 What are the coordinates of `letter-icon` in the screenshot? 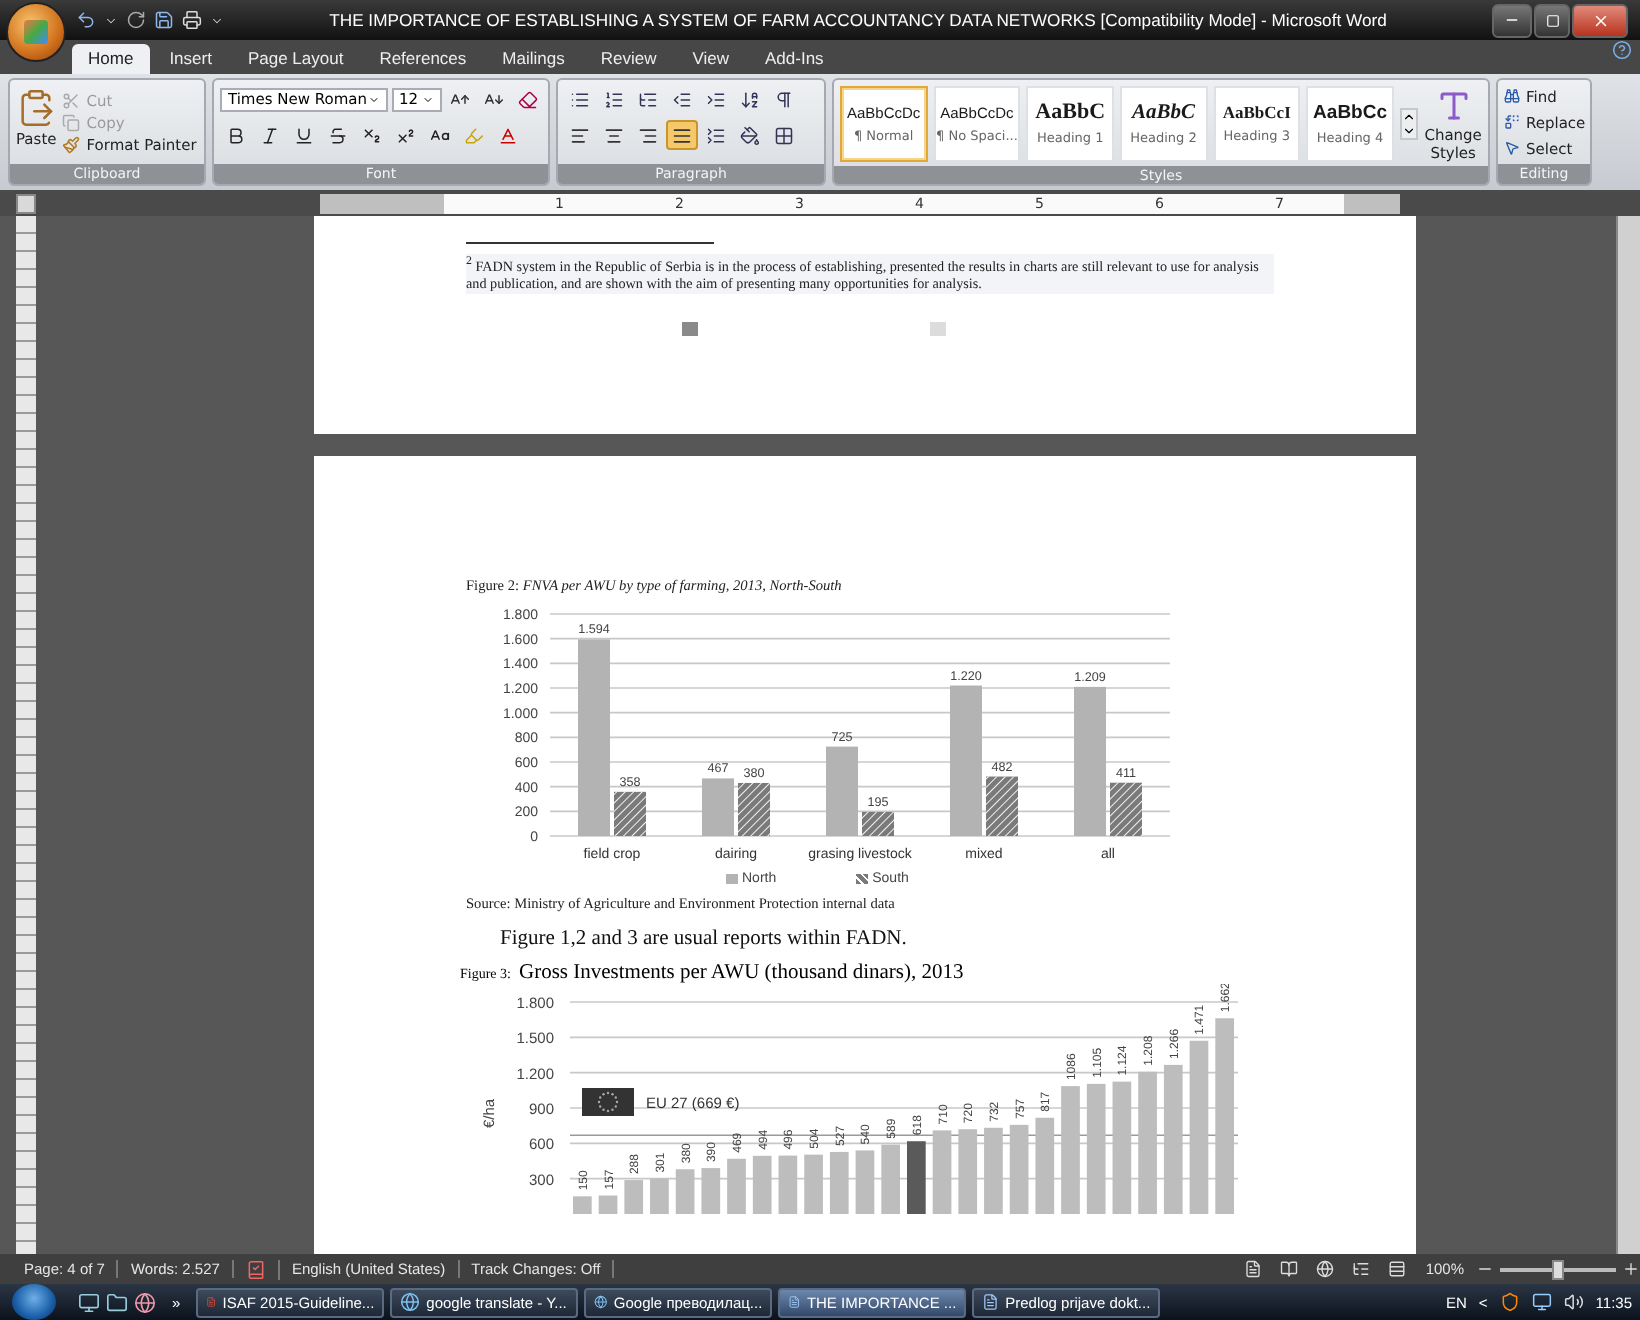 It's located at (1453, 106).